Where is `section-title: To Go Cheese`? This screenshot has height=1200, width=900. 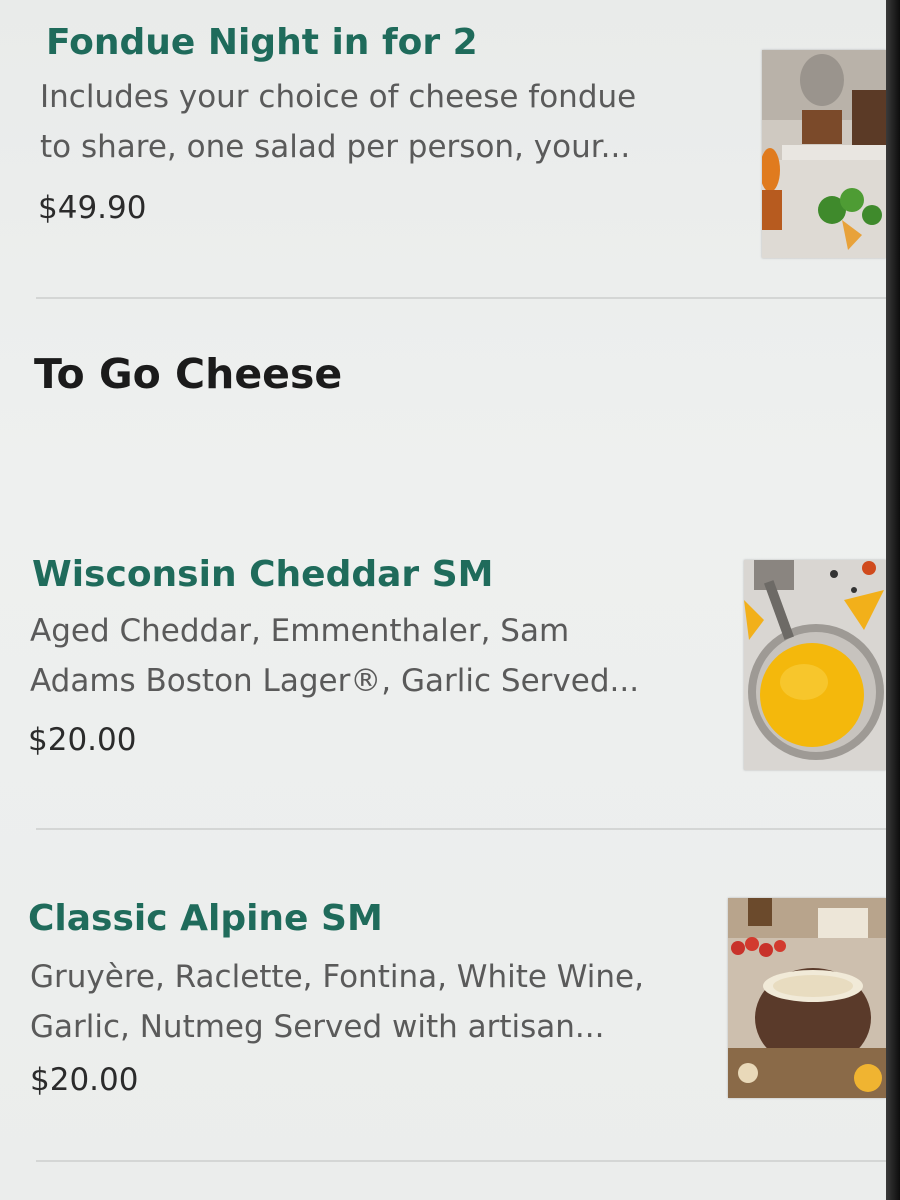
section-title: To Go Cheese is located at coordinates (188, 374).